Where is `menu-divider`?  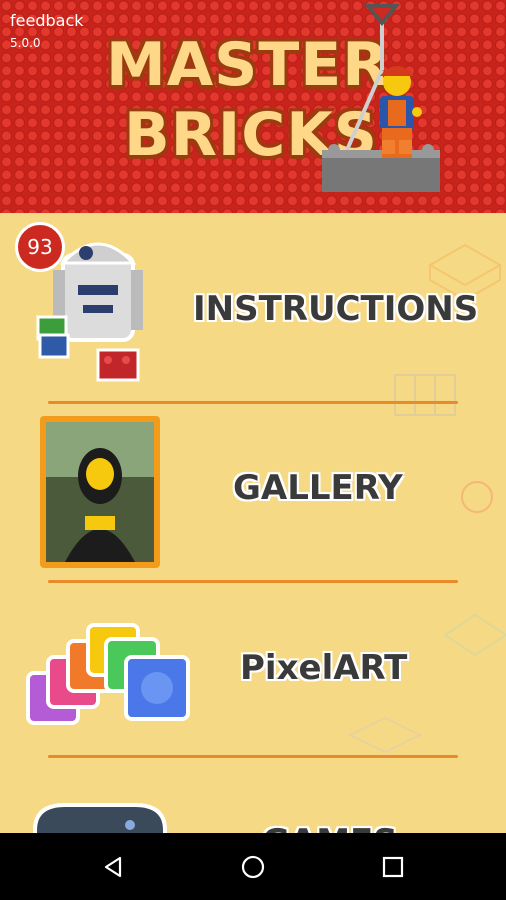 menu-divider is located at coordinates (253, 756).